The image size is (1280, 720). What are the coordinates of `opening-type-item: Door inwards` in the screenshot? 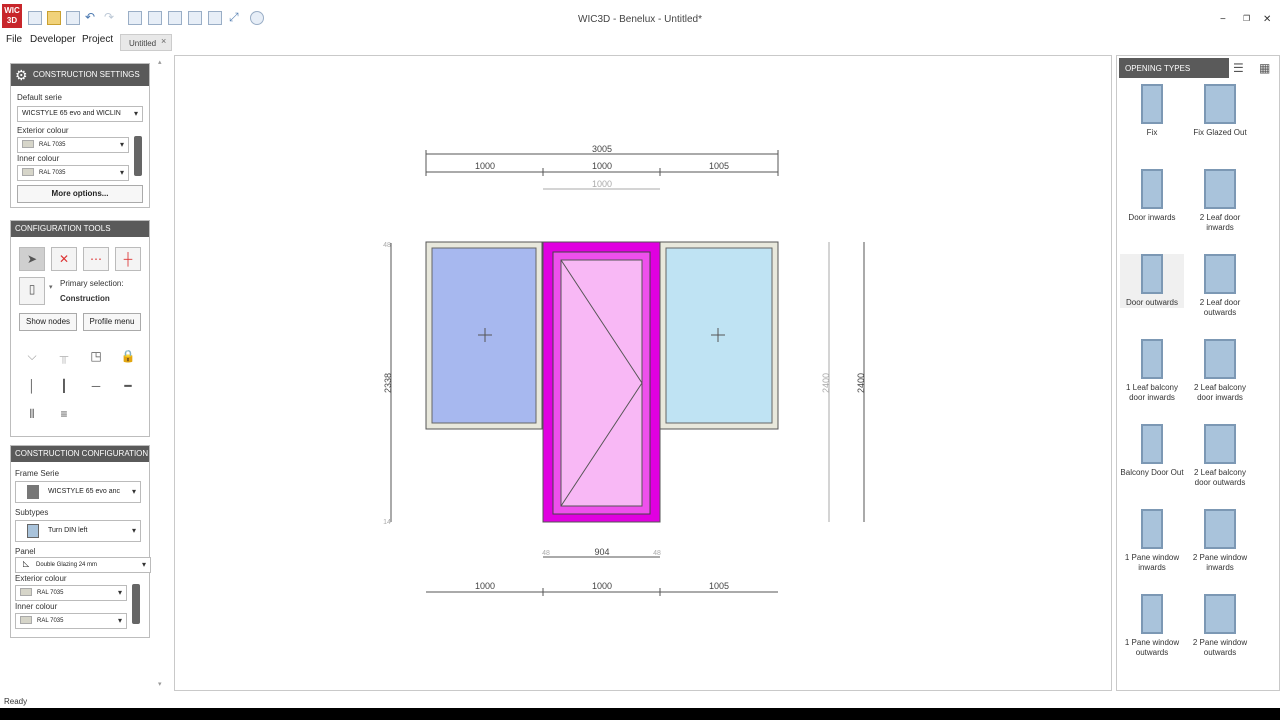 It's located at (1152, 196).